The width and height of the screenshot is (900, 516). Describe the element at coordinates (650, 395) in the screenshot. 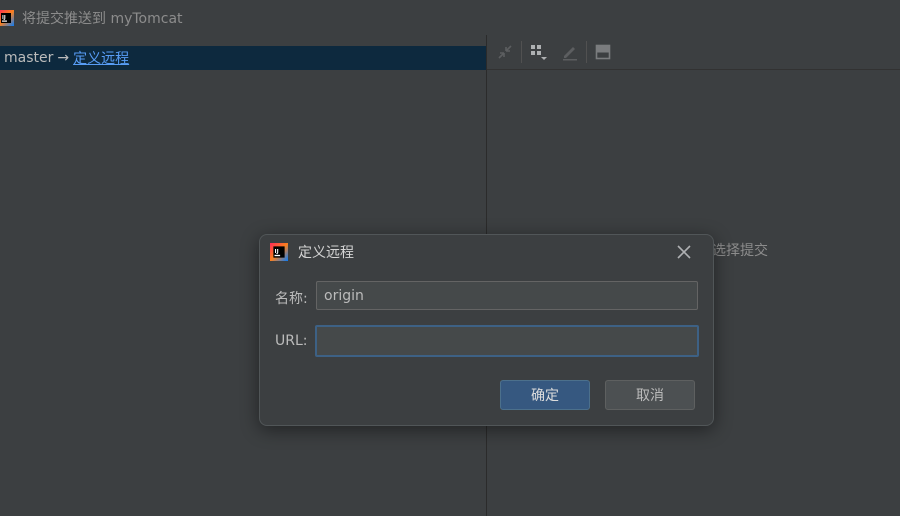

I see `cancel-button: 取消` at that location.